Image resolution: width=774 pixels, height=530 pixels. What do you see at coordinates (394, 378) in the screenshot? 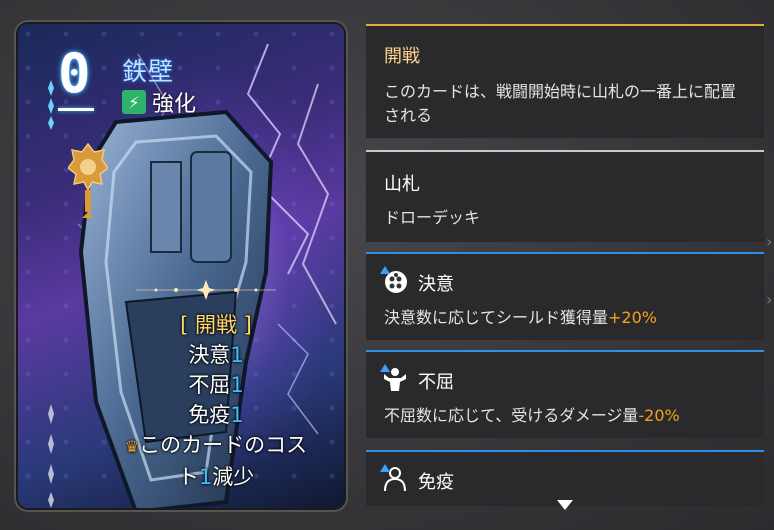
I see `muscle-icon` at bounding box center [394, 378].